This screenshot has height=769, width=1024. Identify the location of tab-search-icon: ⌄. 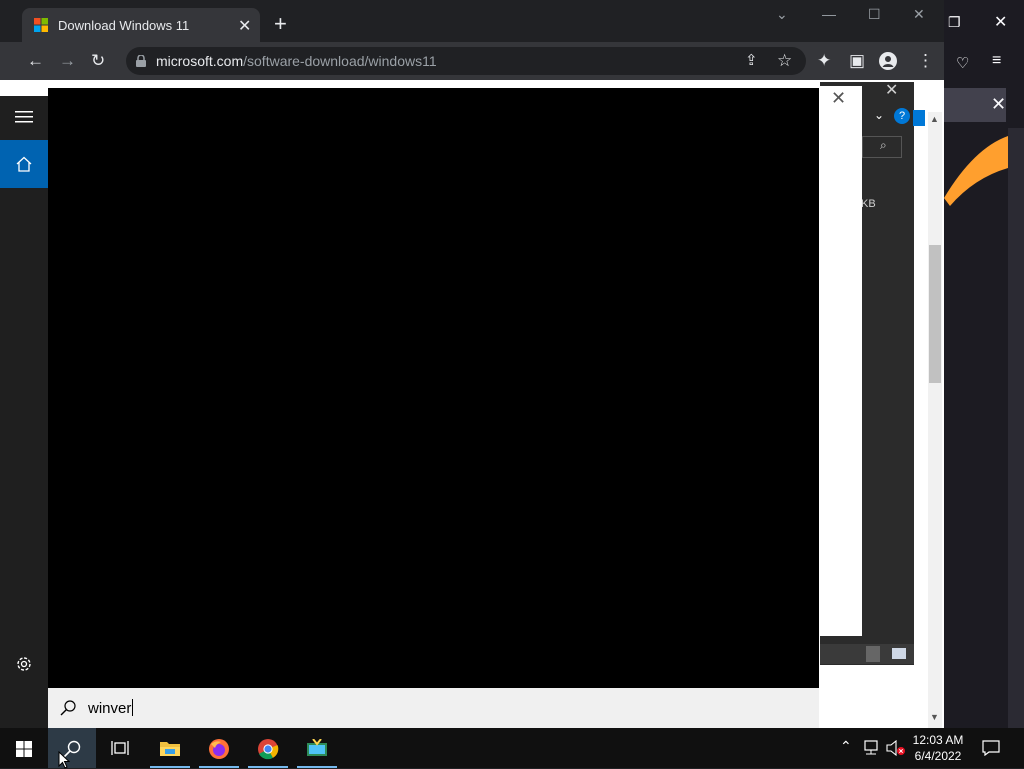
(782, 14).